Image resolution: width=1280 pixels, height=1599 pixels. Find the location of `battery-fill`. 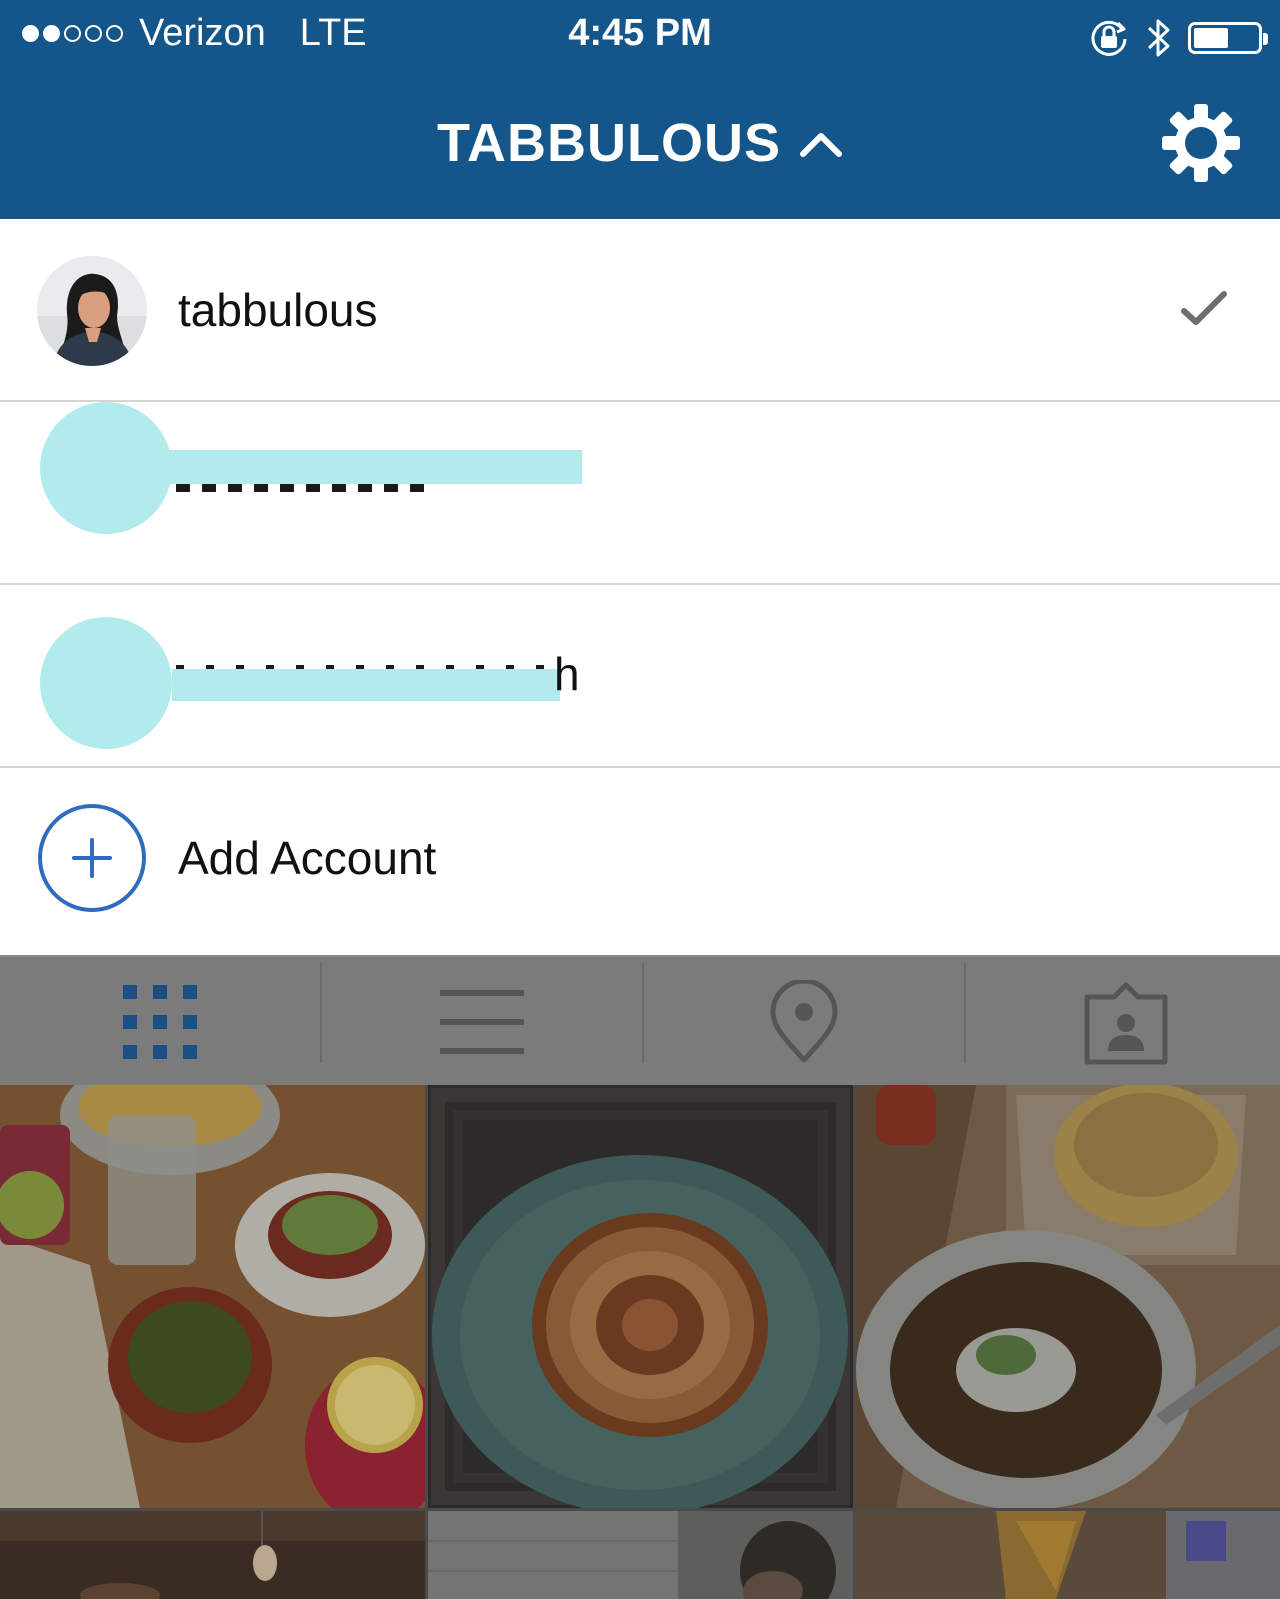

battery-fill is located at coordinates (1211, 38).